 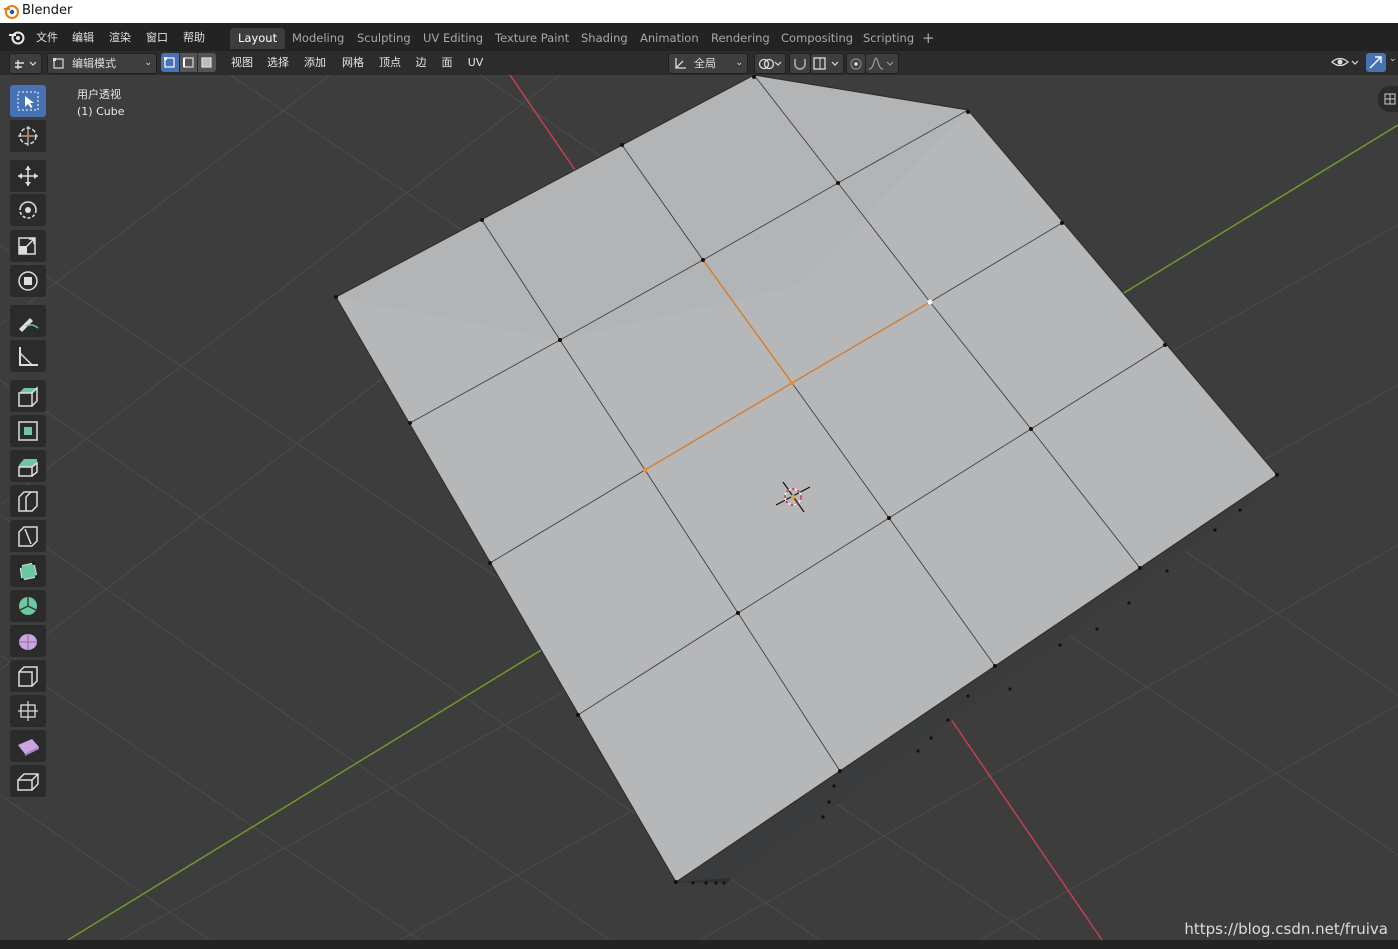 I want to click on menu-edge: 边, so click(x=421, y=63).